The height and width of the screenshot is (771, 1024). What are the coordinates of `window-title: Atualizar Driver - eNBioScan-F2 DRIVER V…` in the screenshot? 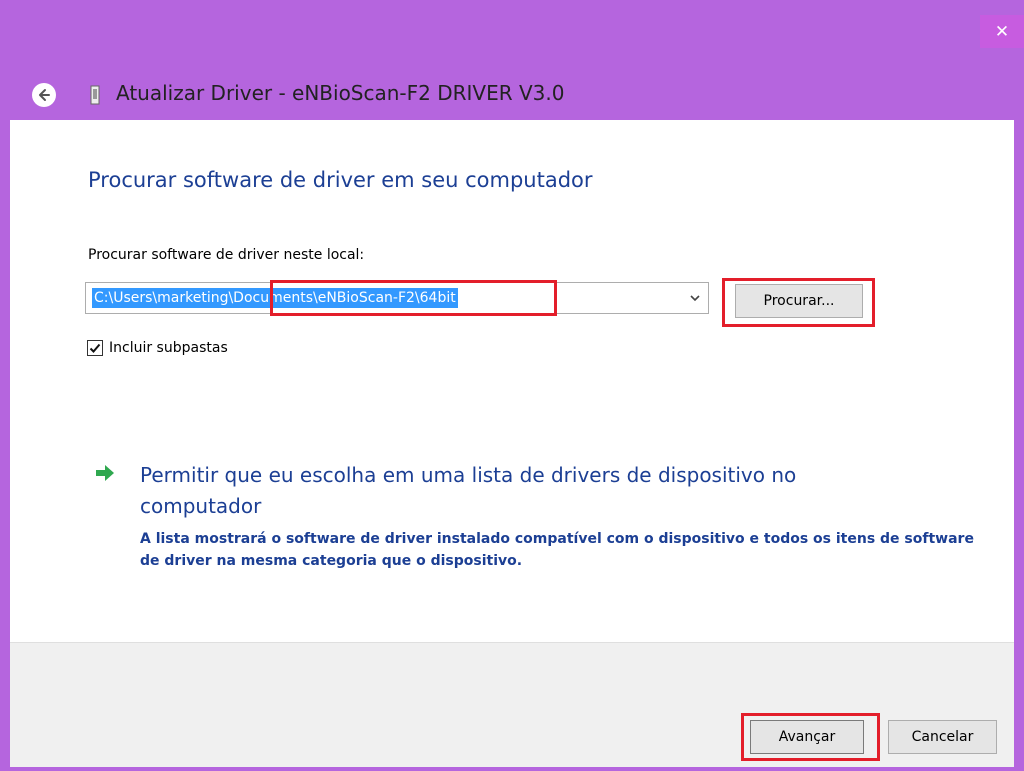 It's located at (340, 93).